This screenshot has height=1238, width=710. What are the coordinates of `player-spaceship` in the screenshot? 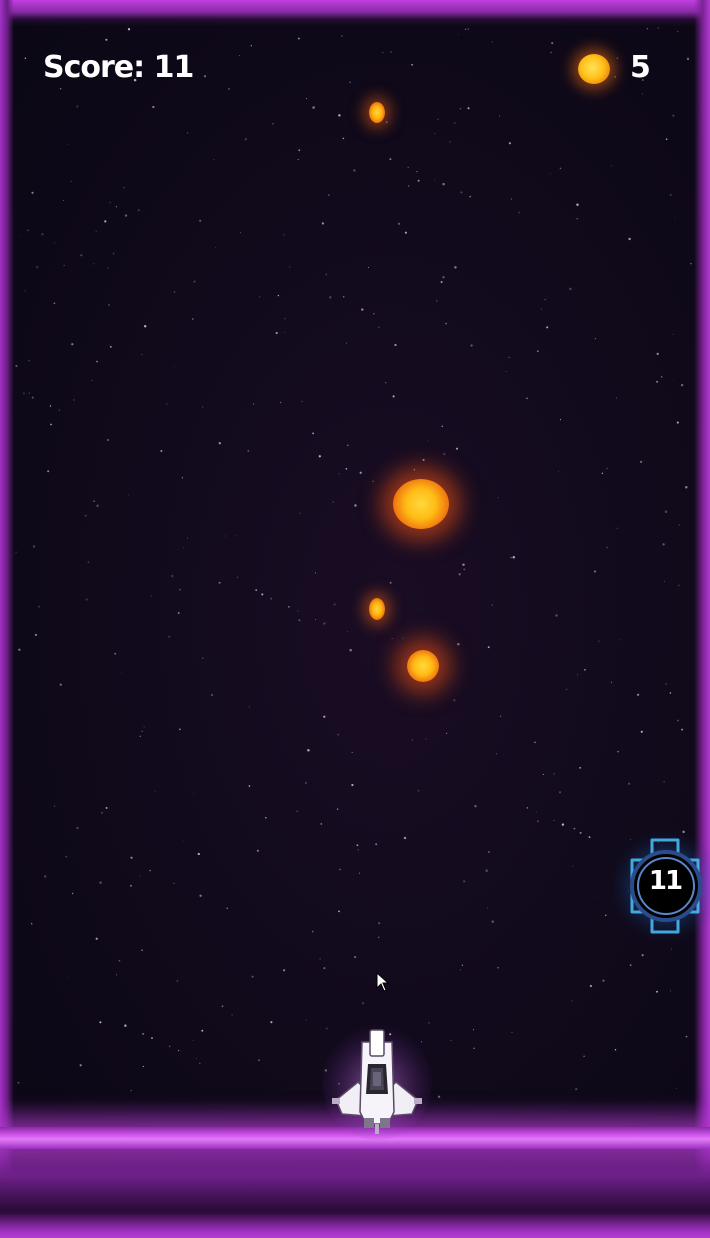 It's located at (377, 1080).